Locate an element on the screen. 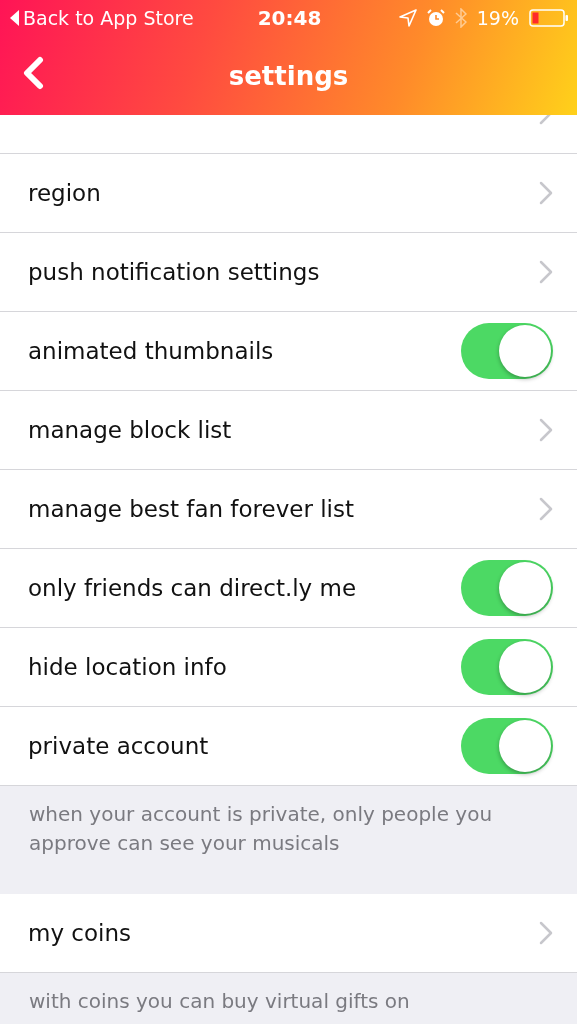 This screenshot has width=577, height=1024. bluetooth-icon is located at coordinates (460, 18).